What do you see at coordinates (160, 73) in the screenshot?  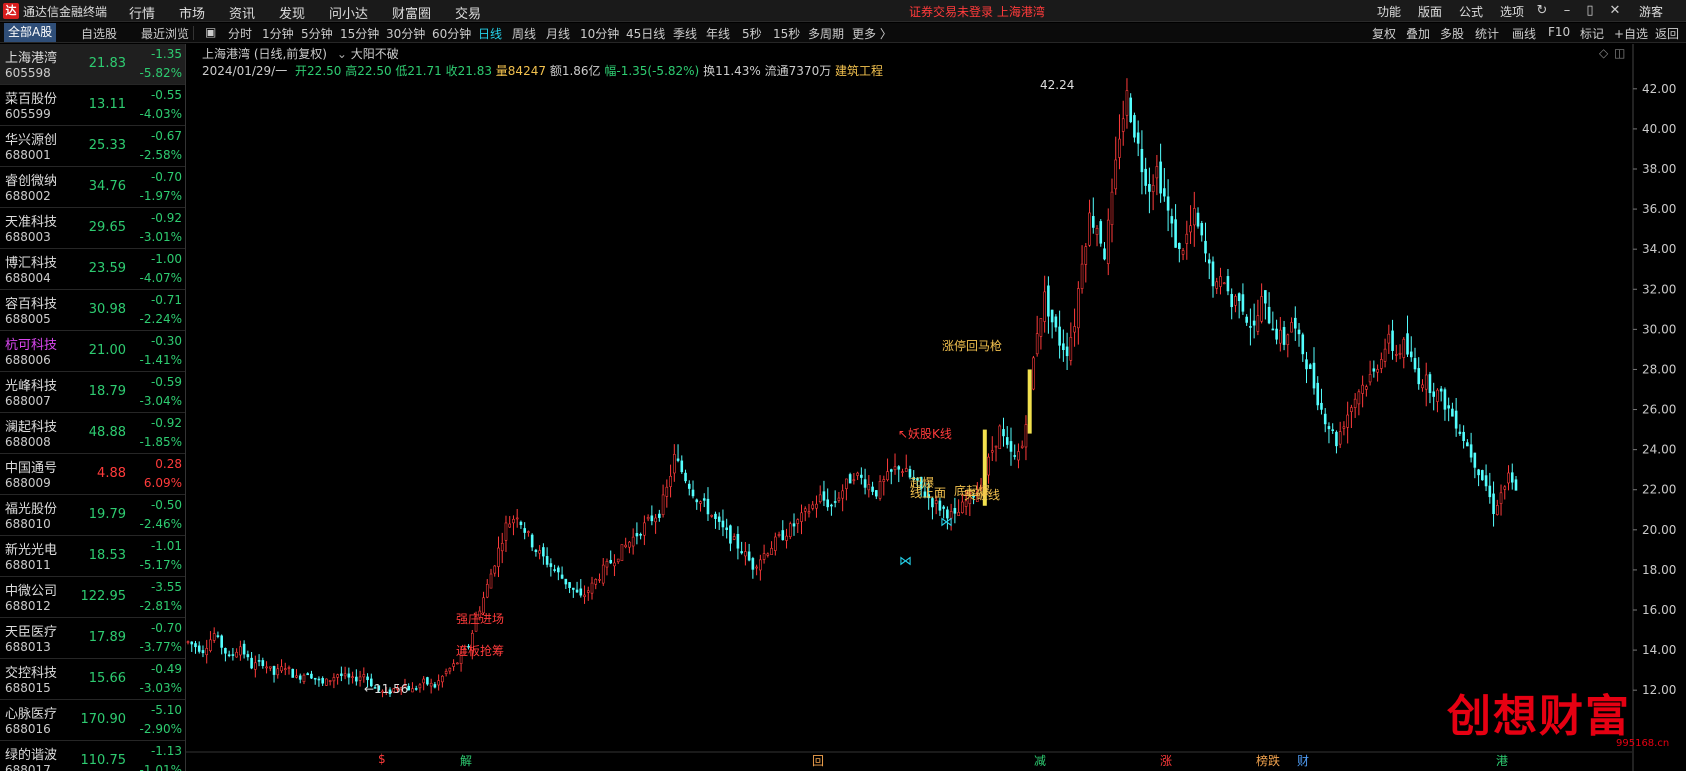 I see `stock-percent: -5.82%` at bounding box center [160, 73].